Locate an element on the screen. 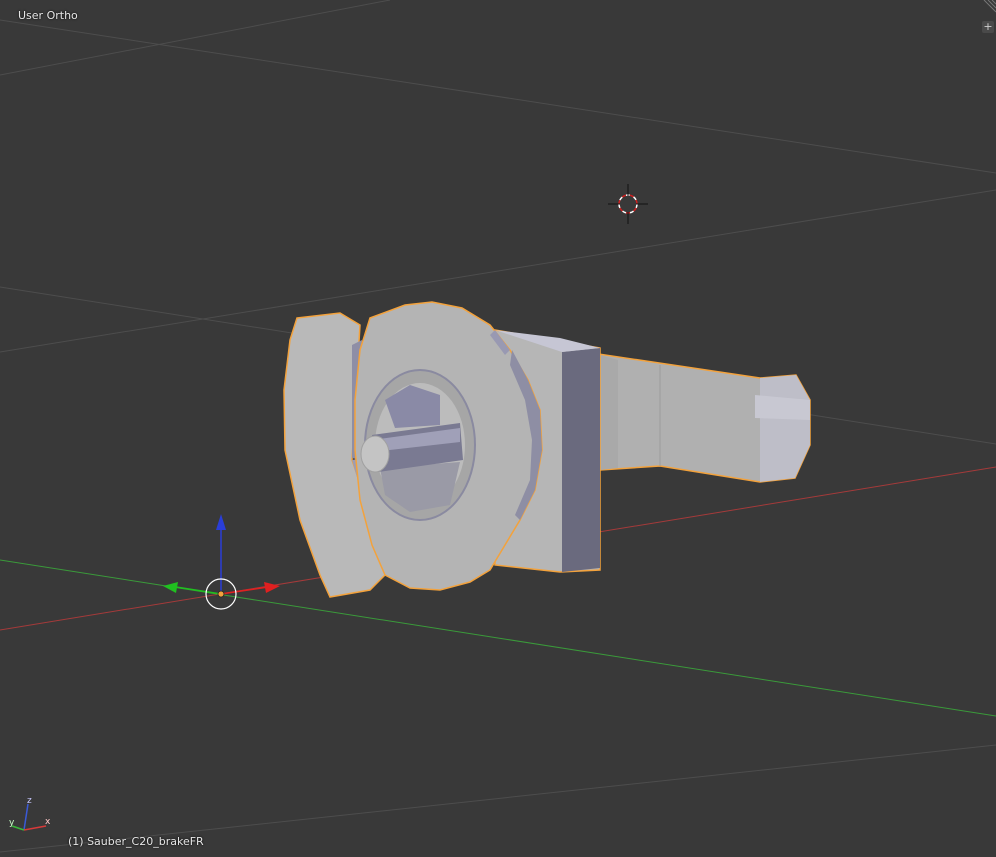 The height and width of the screenshot is (857, 996). axis-x-label: x is located at coordinates (48, 822).